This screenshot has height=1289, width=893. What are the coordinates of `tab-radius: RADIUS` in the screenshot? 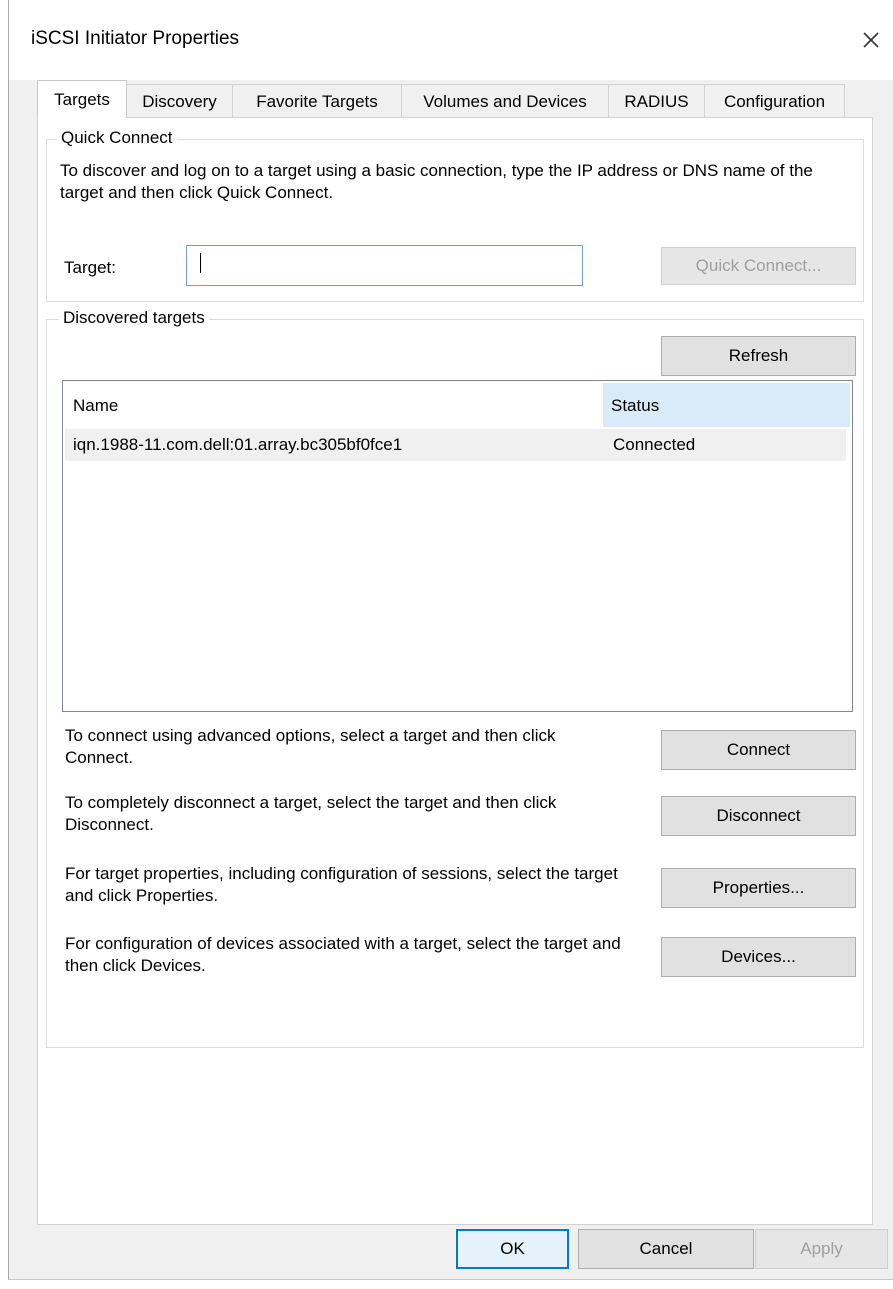 It's located at (656, 100).